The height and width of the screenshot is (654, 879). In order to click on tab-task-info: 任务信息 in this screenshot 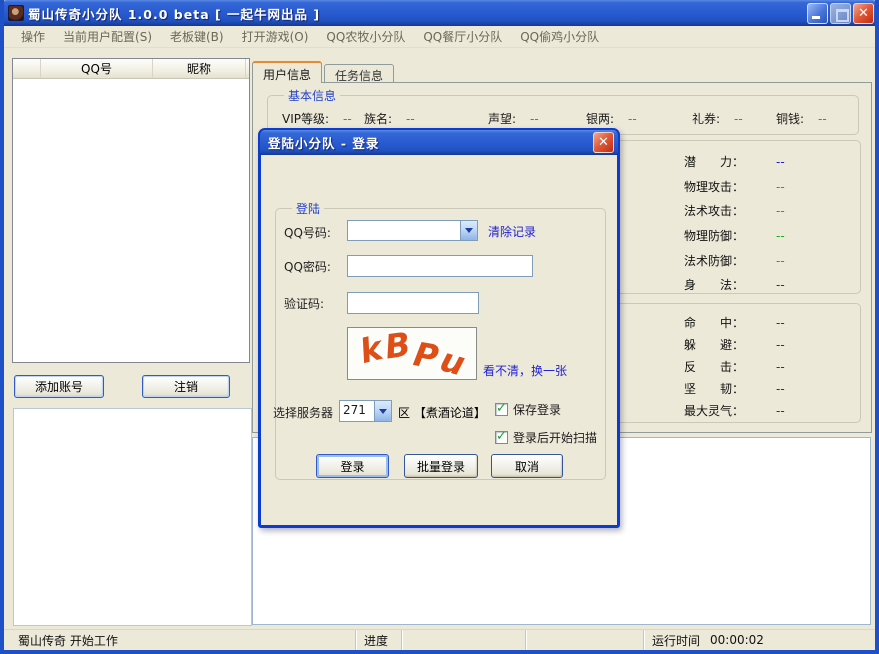, I will do `click(359, 73)`.